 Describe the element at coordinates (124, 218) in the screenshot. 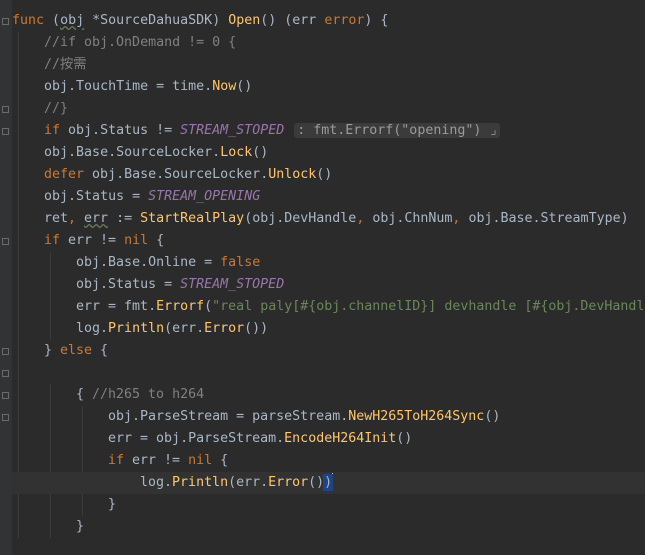

I see `code-token: :=` at that location.